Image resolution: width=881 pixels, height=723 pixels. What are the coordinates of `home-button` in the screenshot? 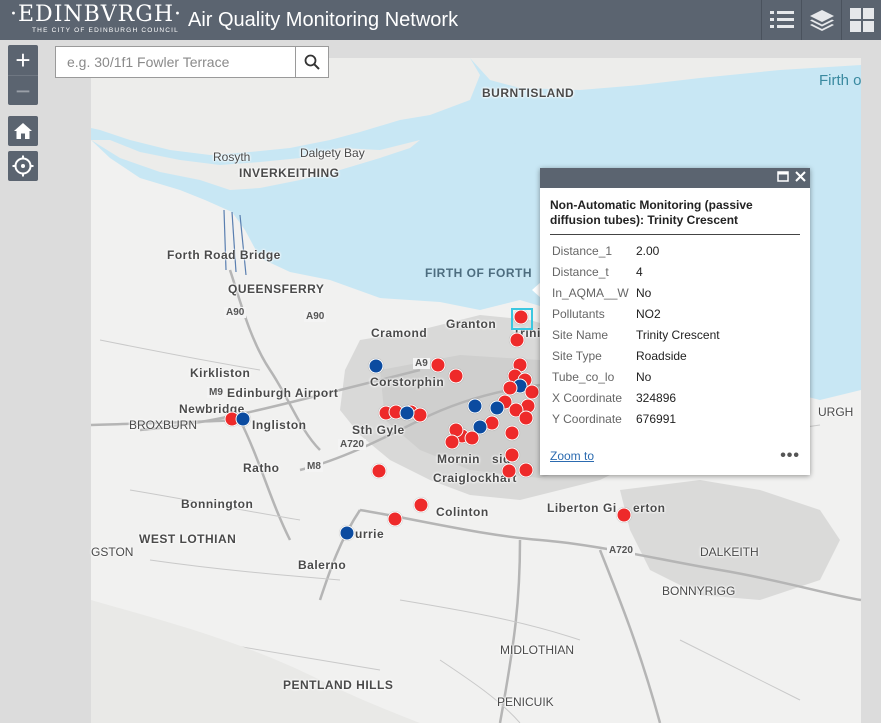 It's located at (23, 131).